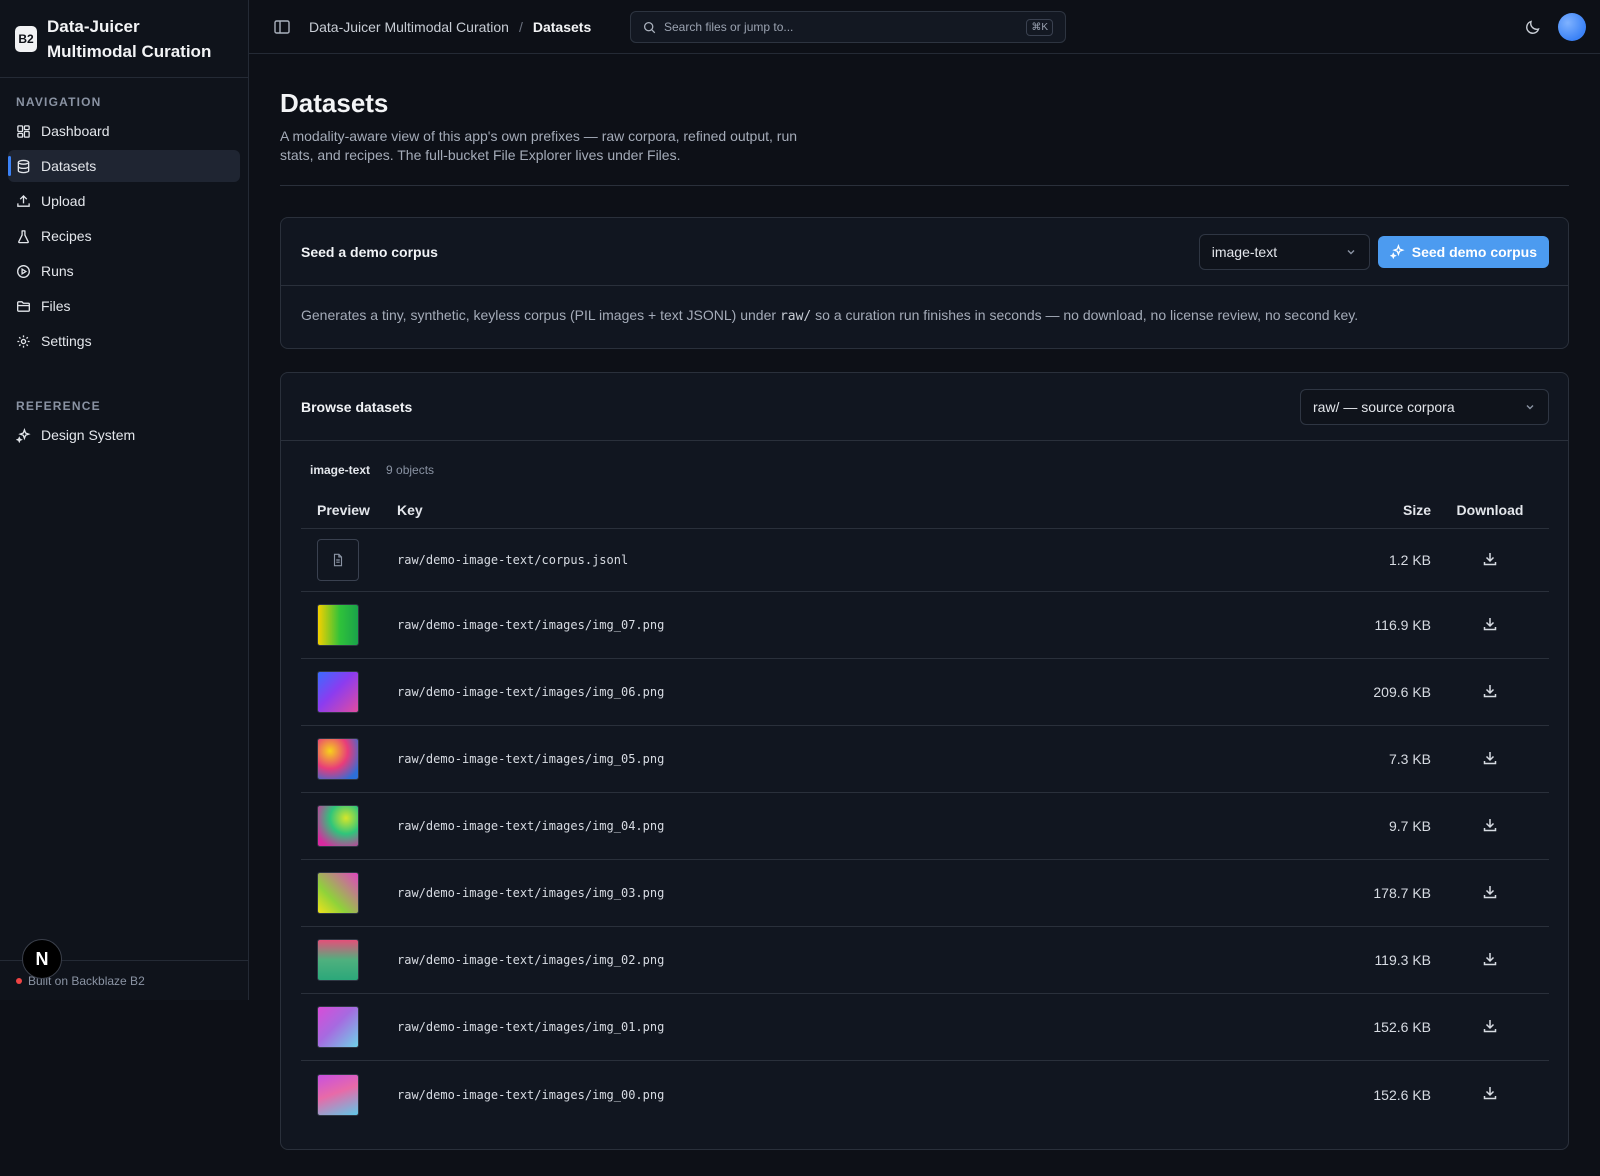  Describe the element at coordinates (1463, 251) in the screenshot. I see `seed-demo-corpus-button: Seed demo corpus` at that location.